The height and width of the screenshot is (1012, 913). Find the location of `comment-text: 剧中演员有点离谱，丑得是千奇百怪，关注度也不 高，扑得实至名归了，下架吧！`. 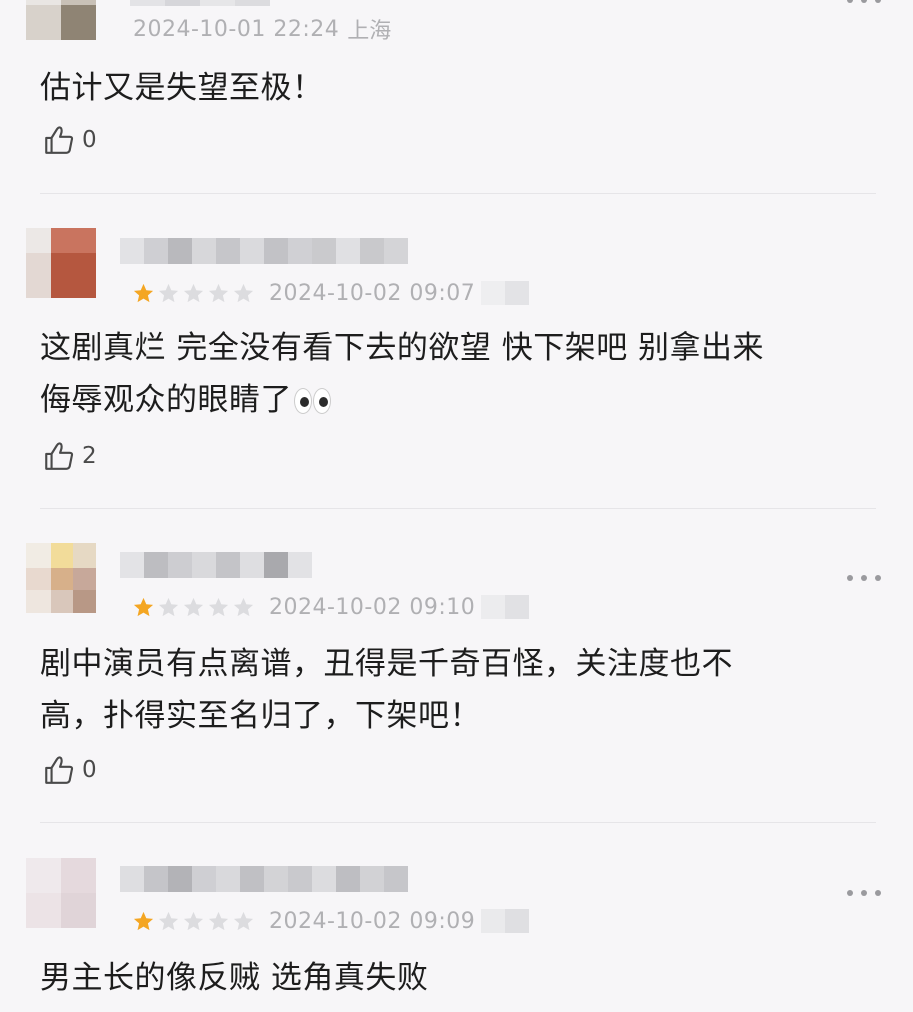

comment-text: 剧中演员有点离谱，丑得是千奇百怪，关注度也不 高，扑得实至名归了，下架吧！ is located at coordinates (386, 690).